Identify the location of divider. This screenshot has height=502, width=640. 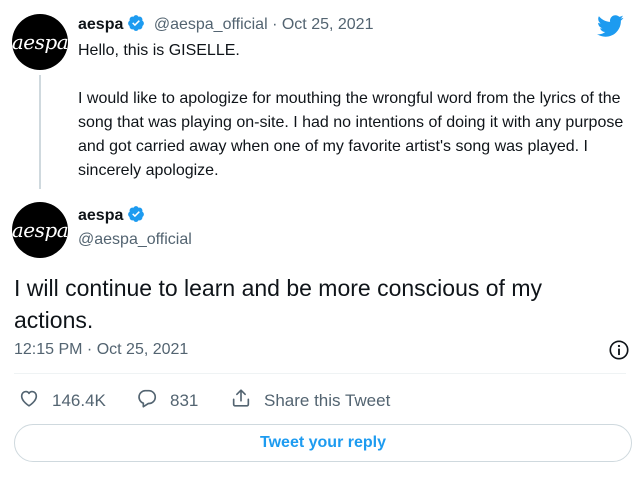
(320, 373).